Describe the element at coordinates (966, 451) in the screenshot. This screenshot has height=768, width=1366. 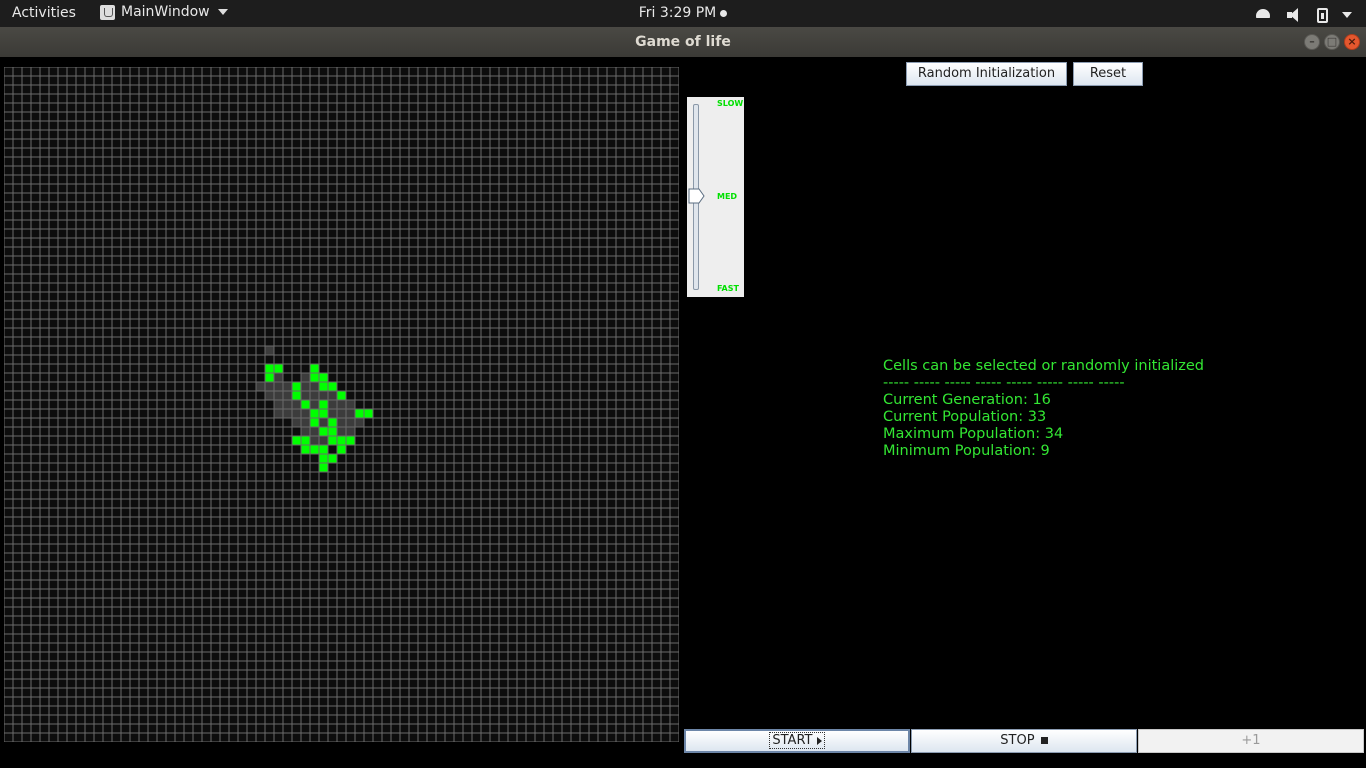
I see `minimum-population: Minimum Population: 9` at that location.